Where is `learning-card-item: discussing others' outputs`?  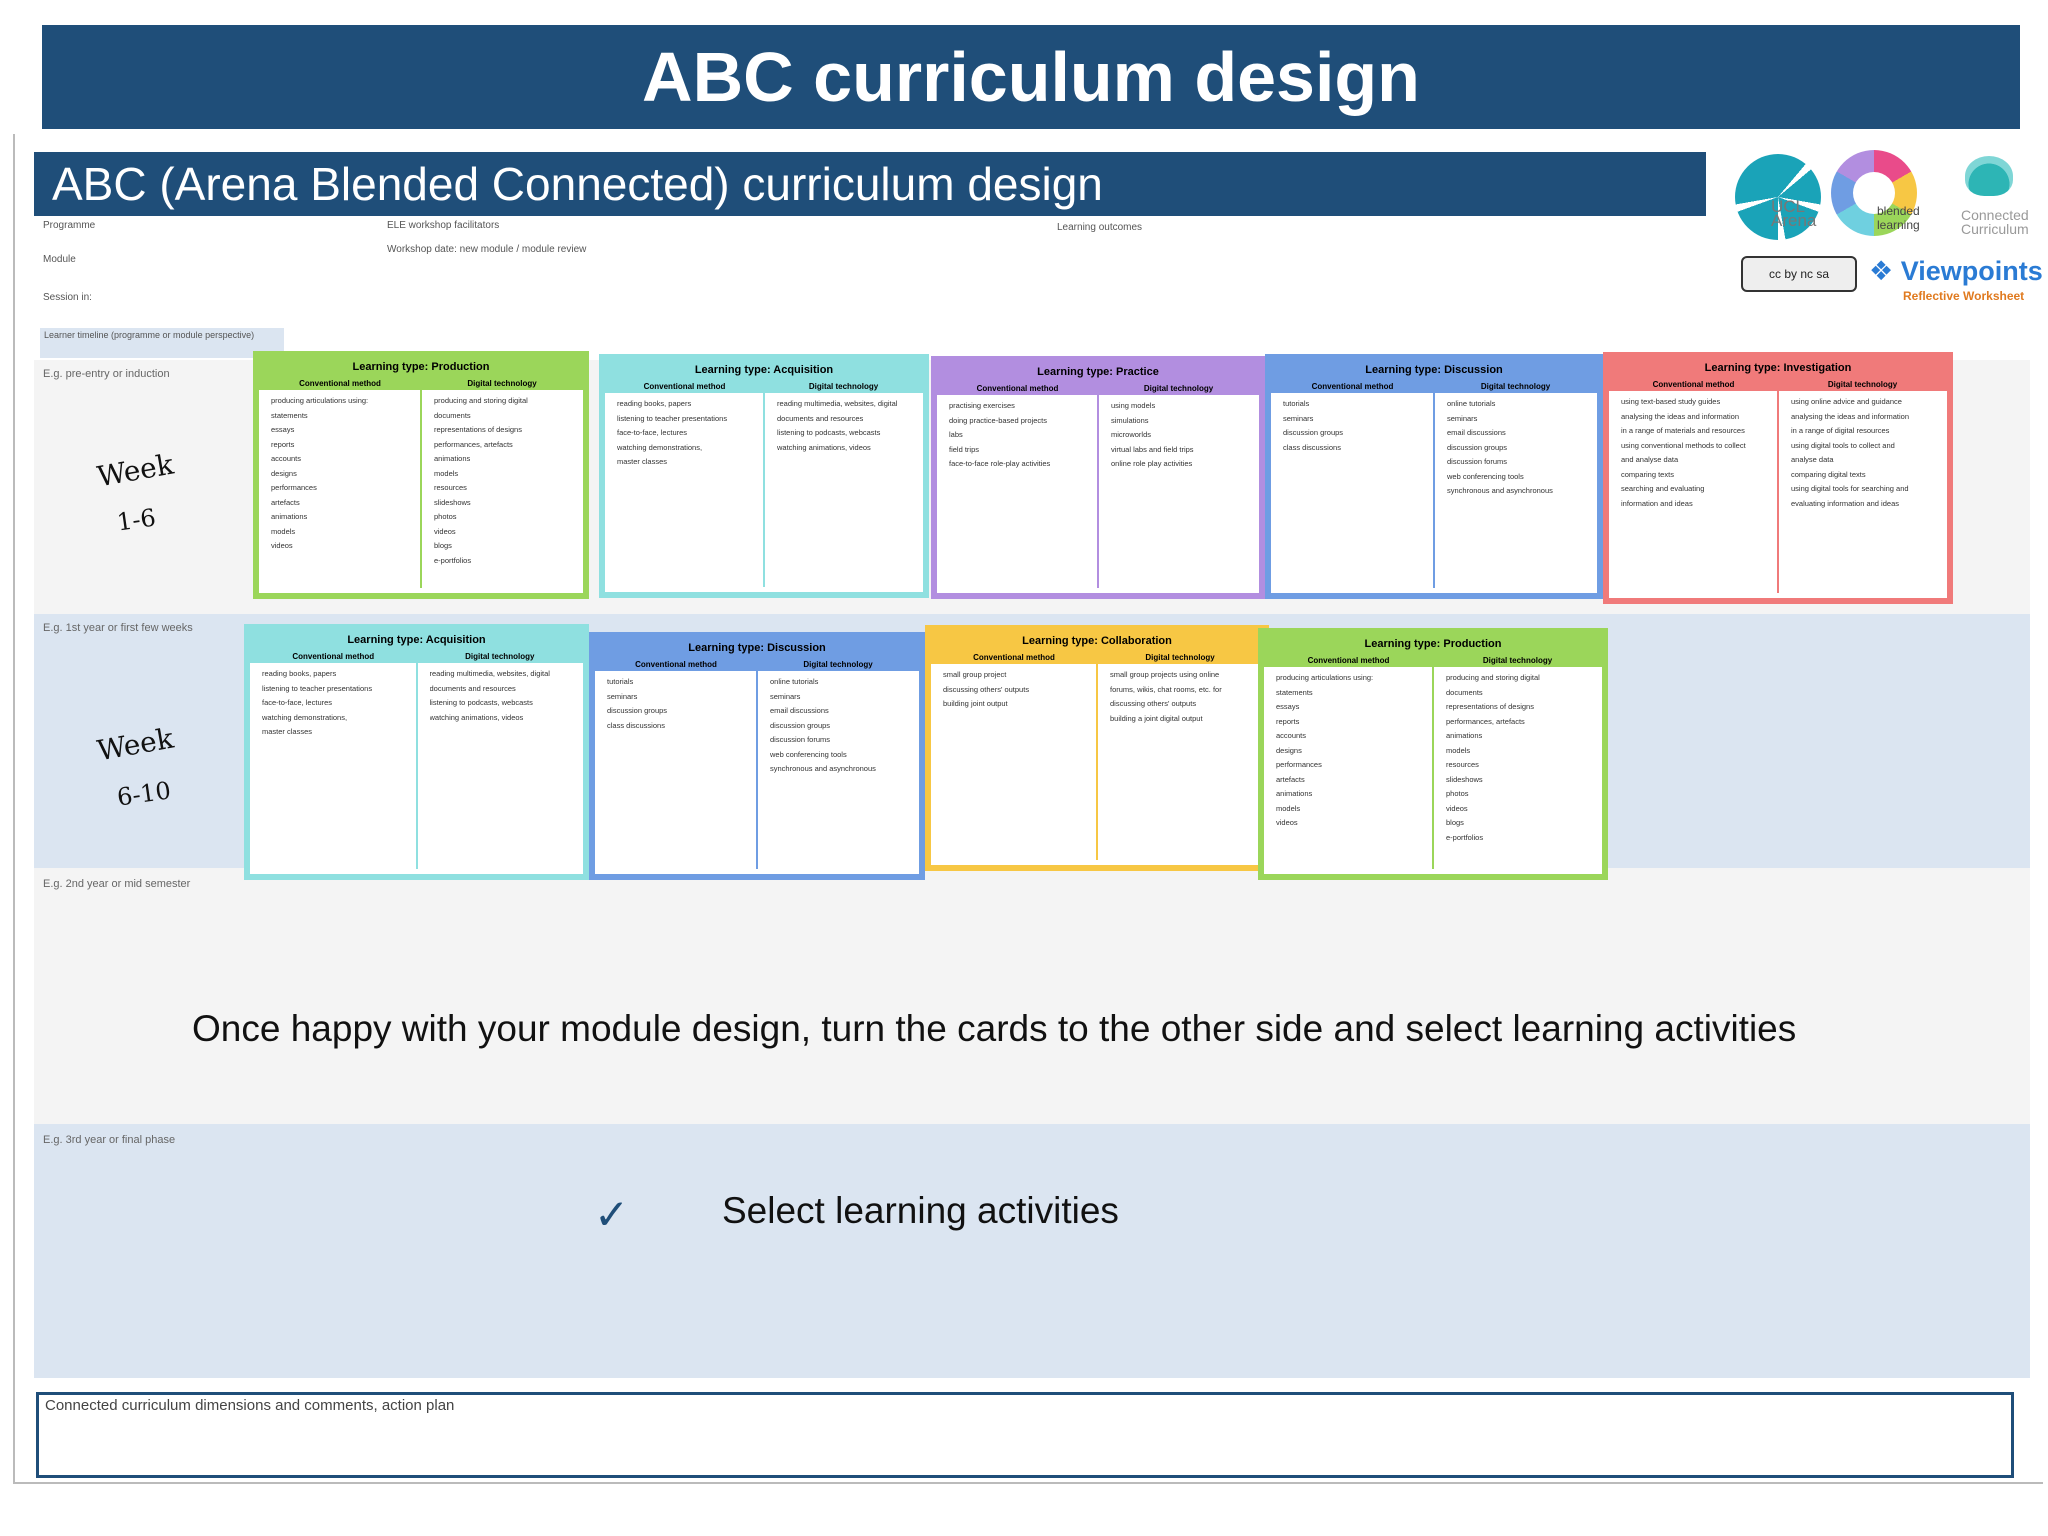
learning-card-item: discussing others' outputs is located at coordinates (1153, 703).